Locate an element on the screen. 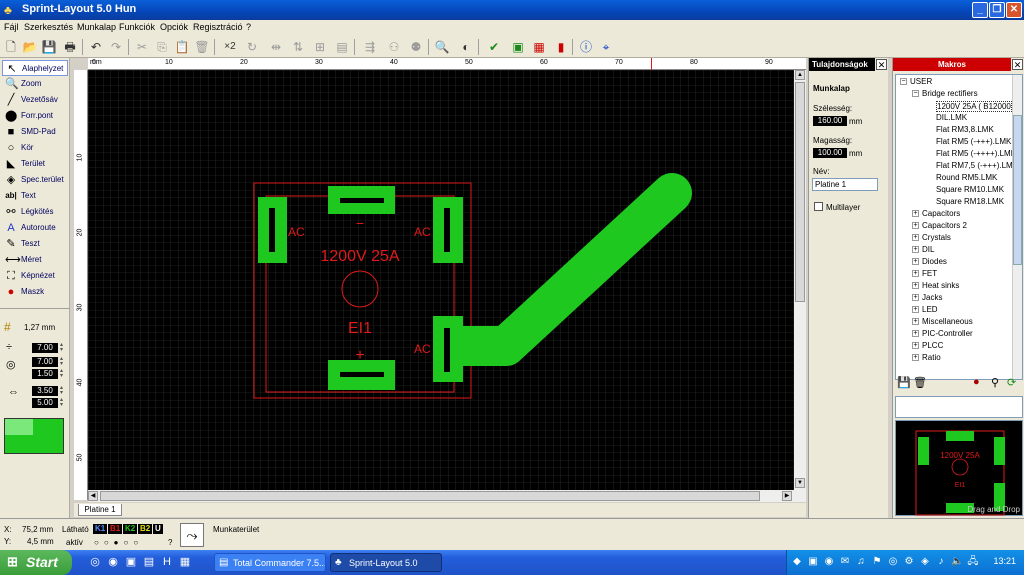 Image resolution: width=1024 pixels, height=575 pixels. open-folder-icon: 📂 is located at coordinates (30, 47).